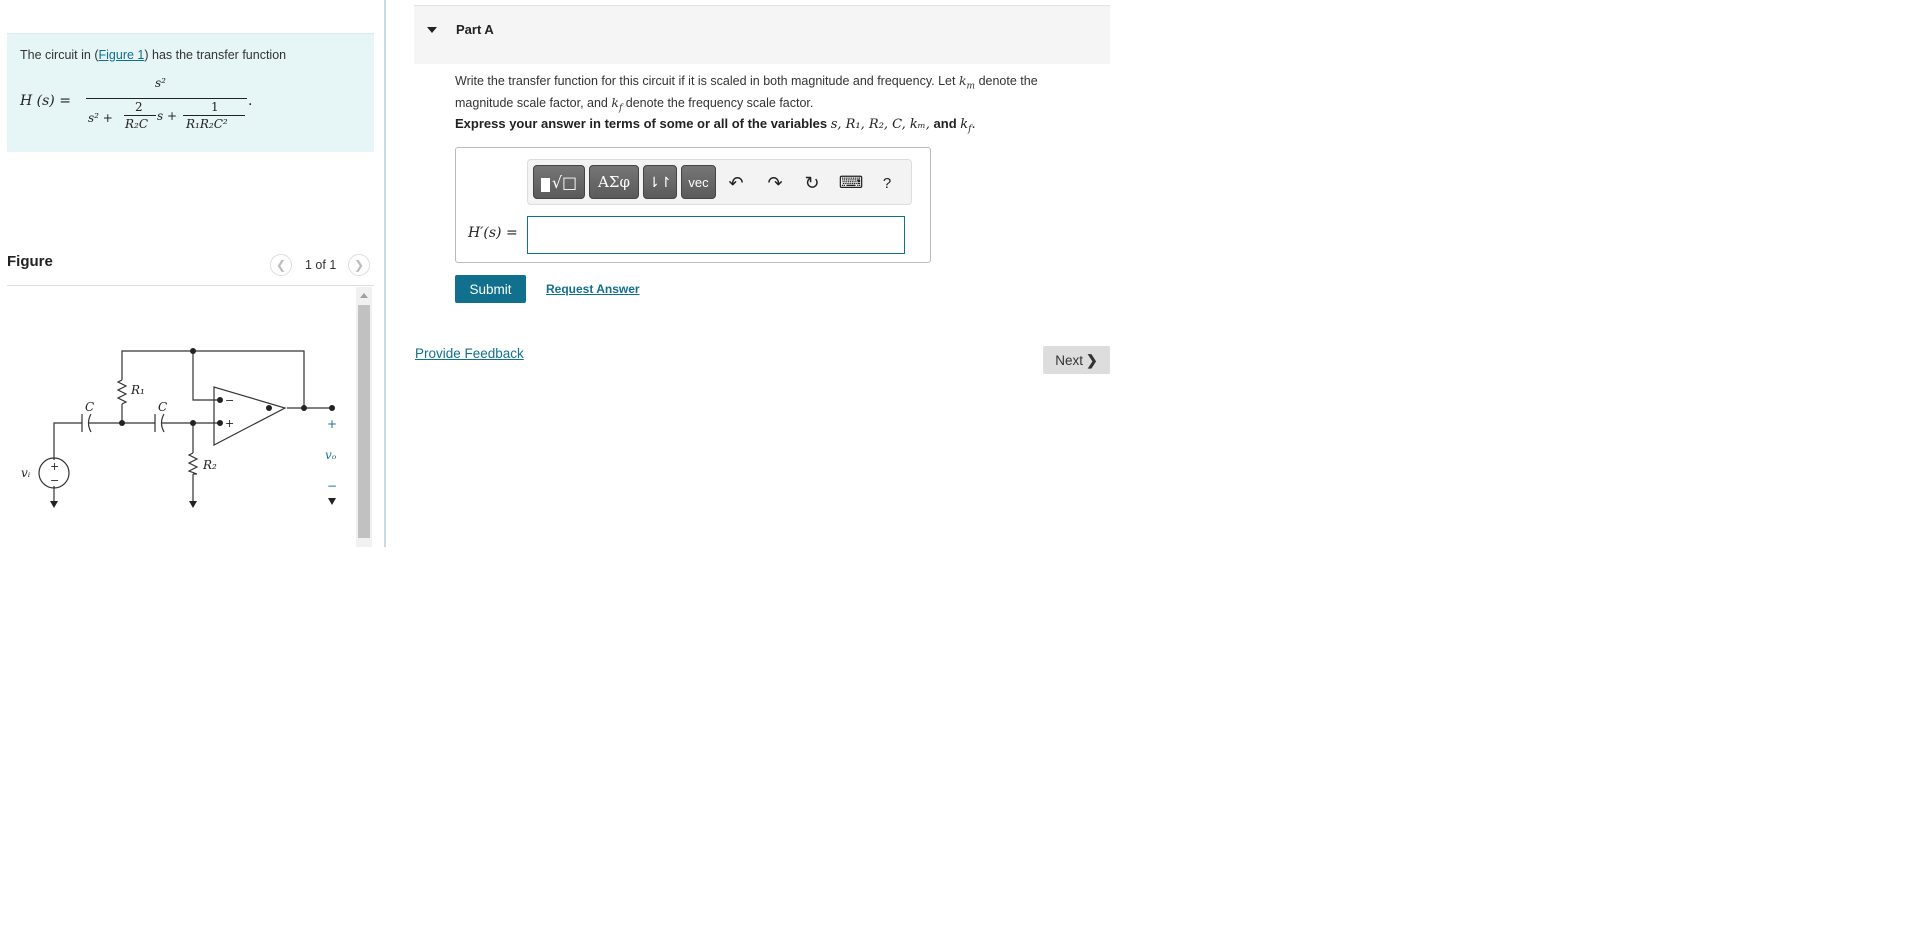 This screenshot has width=1914, height=935. I want to click on chevron-left-icon: ❮, so click(281, 265).